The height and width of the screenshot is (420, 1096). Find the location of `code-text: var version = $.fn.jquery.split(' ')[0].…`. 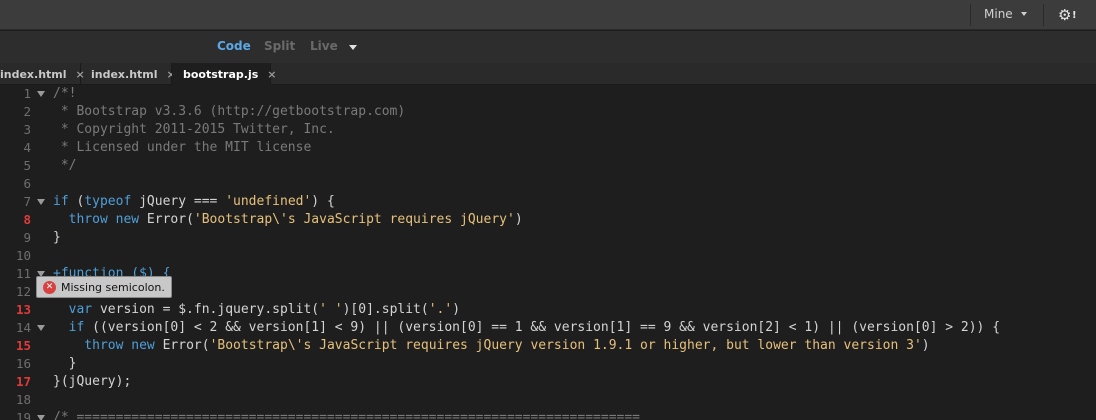

code-text: var version = $.fn.jquery.split(' ')[0].… is located at coordinates (257, 309).